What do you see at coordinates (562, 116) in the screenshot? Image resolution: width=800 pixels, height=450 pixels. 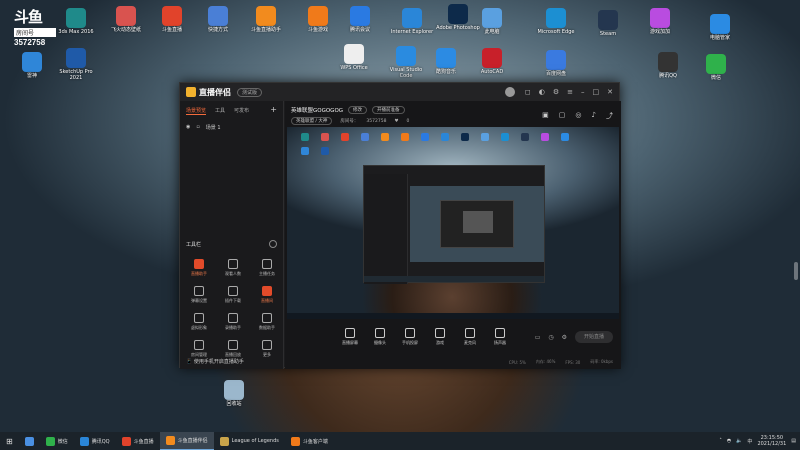 I see `lock-room-icon: ▢` at bounding box center [562, 116].